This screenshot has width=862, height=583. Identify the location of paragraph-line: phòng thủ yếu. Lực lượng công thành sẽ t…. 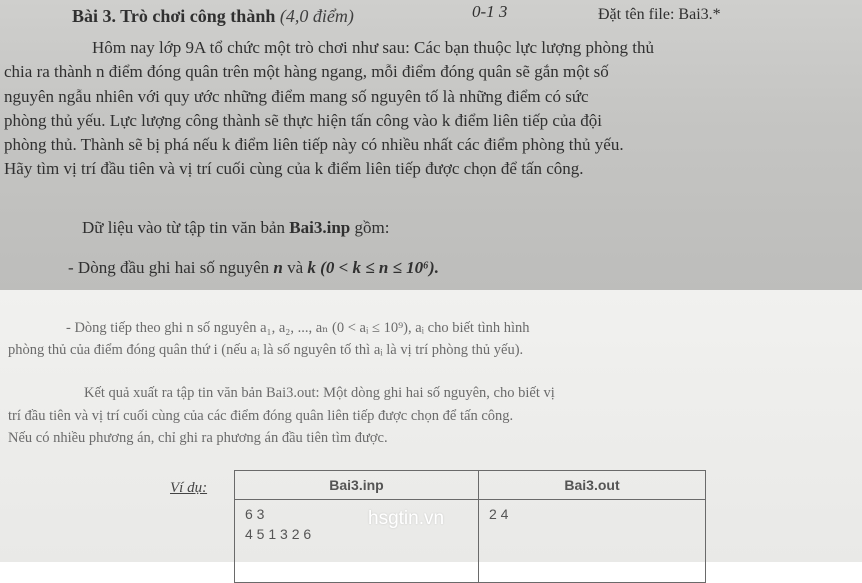
(303, 120).